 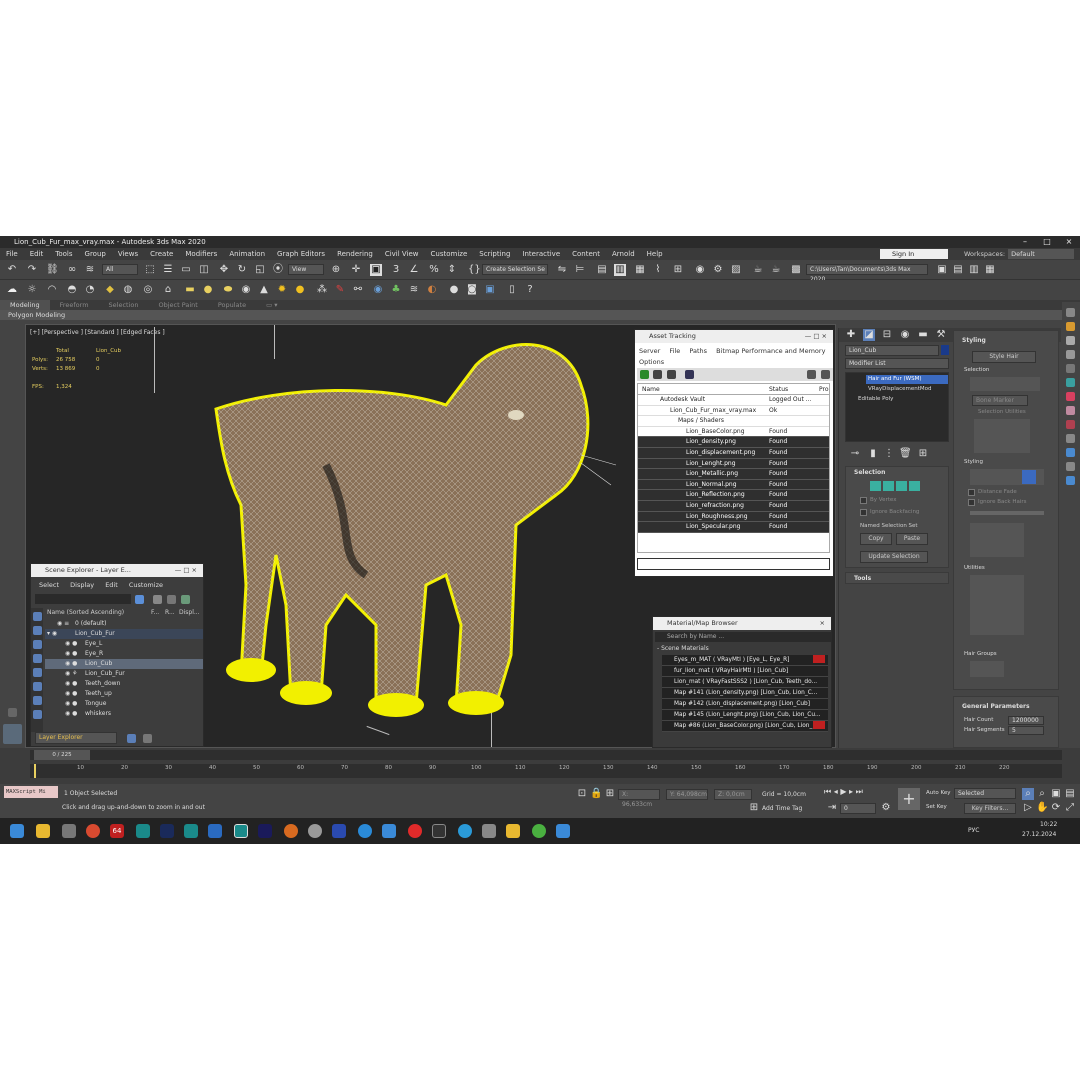 I want to click on snaps-toggle-icon: 3, so click(x=396, y=270).